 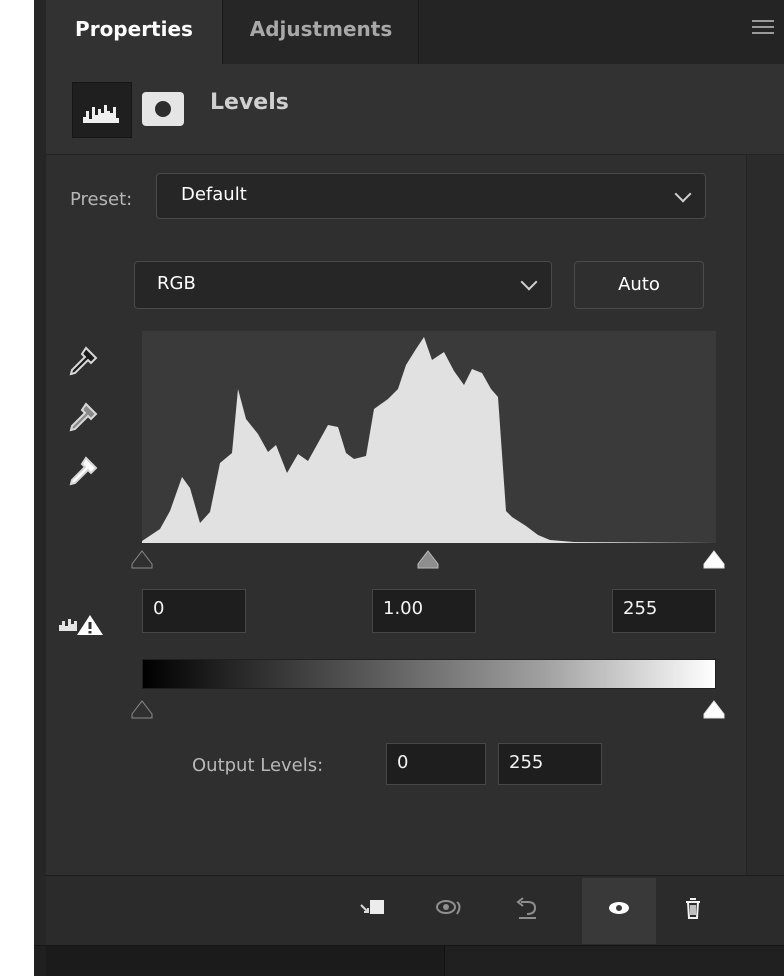 What do you see at coordinates (714, 709) in the screenshot?
I see `output-white-handle` at bounding box center [714, 709].